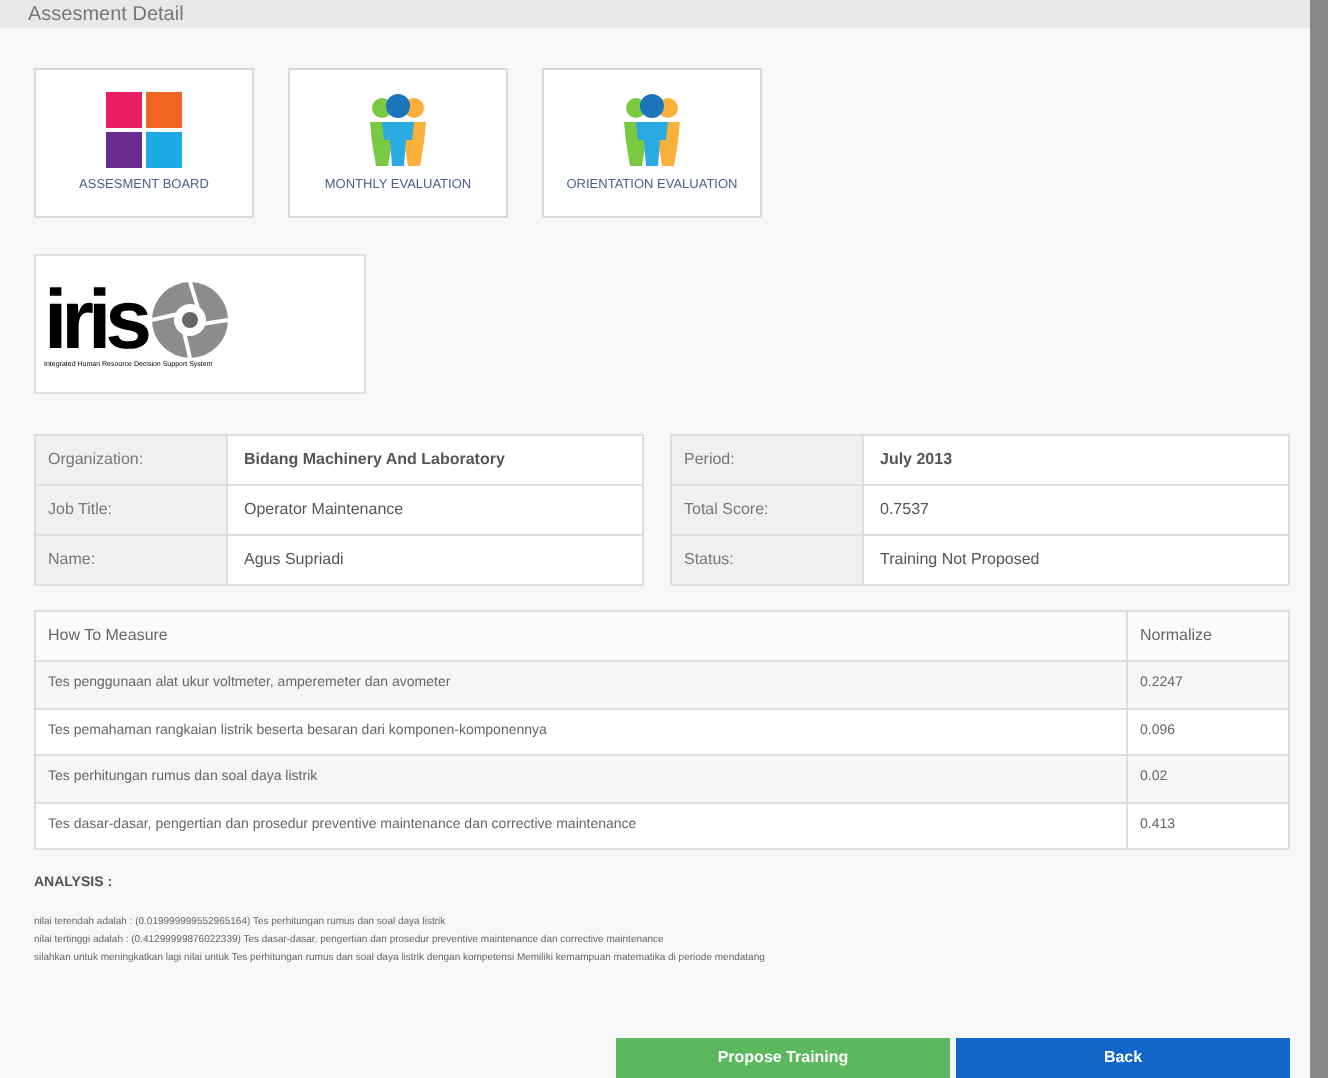 Image resolution: width=1328 pixels, height=1078 pixels. What do you see at coordinates (916, 460) in the screenshot?
I see `field-value: July 2013` at bounding box center [916, 460].